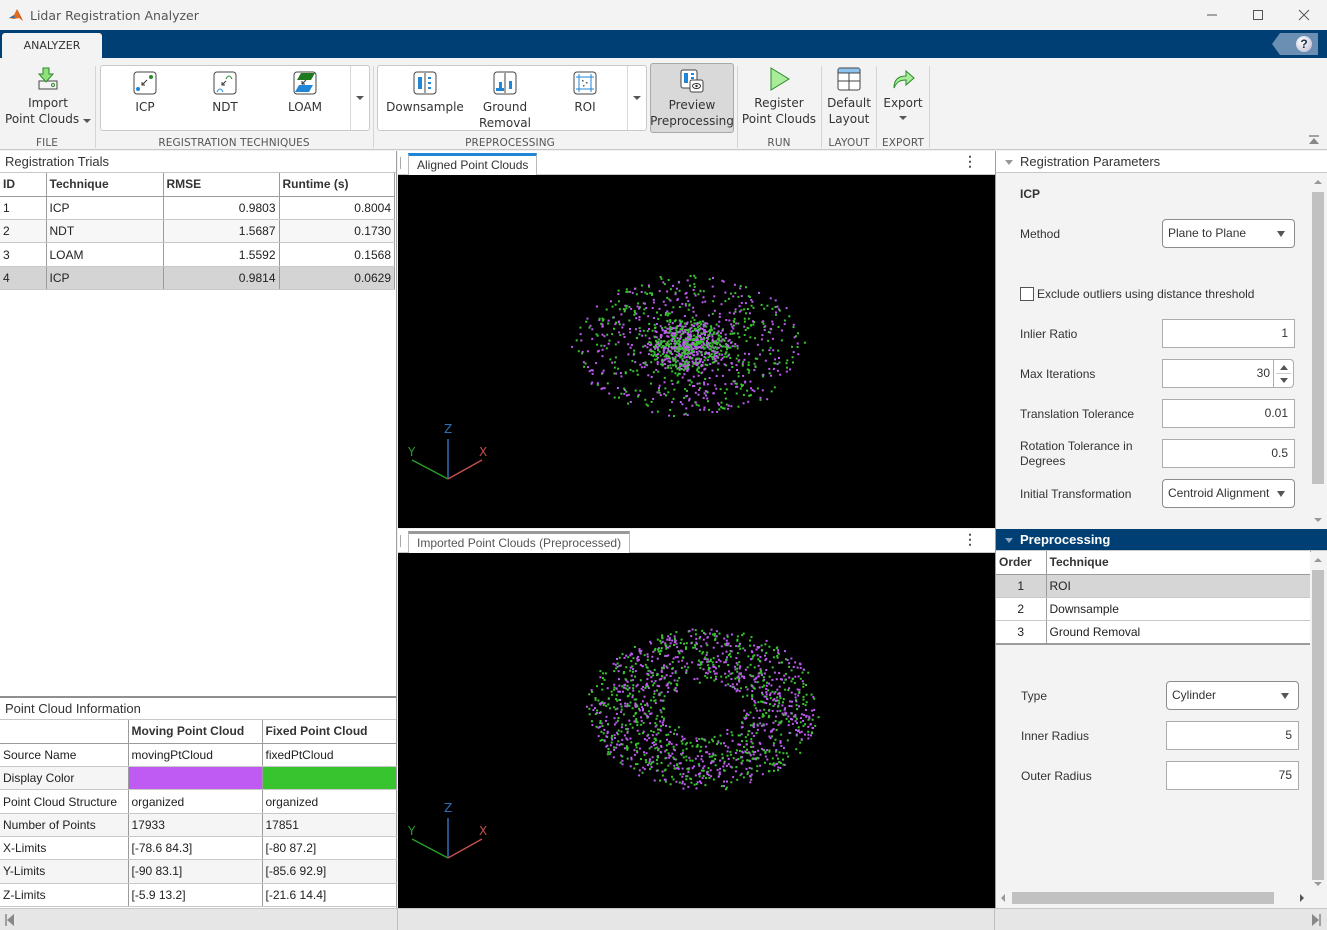 This screenshot has height=930, width=1327. Describe the element at coordinates (1302, 898) in the screenshot. I see `scroll-right-icon` at that location.